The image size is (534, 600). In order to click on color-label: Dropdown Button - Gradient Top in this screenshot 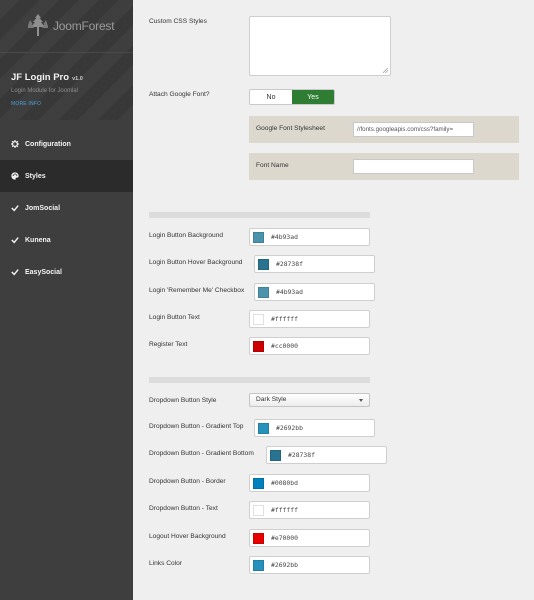, I will do `click(196, 426)`.